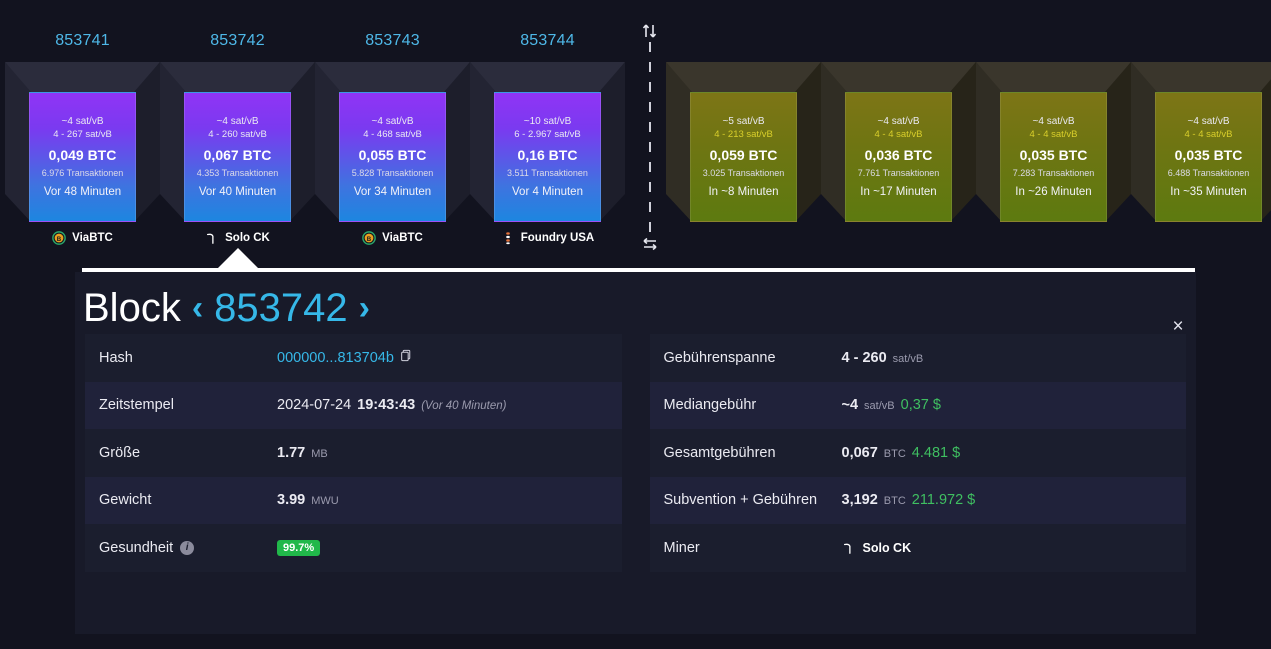 The height and width of the screenshot is (649, 1271). What do you see at coordinates (353, 500) in the screenshot?
I see `table-row: Gewicht 3.99 MWU` at bounding box center [353, 500].